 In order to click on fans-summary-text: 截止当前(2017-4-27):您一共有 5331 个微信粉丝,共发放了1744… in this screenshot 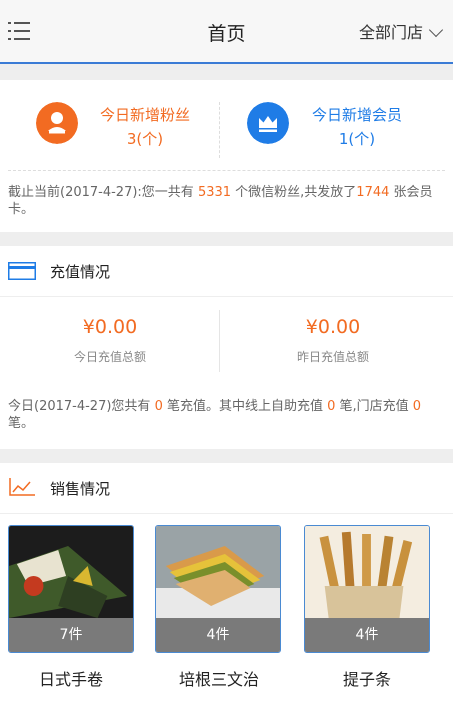, I will do `click(224, 201)`.